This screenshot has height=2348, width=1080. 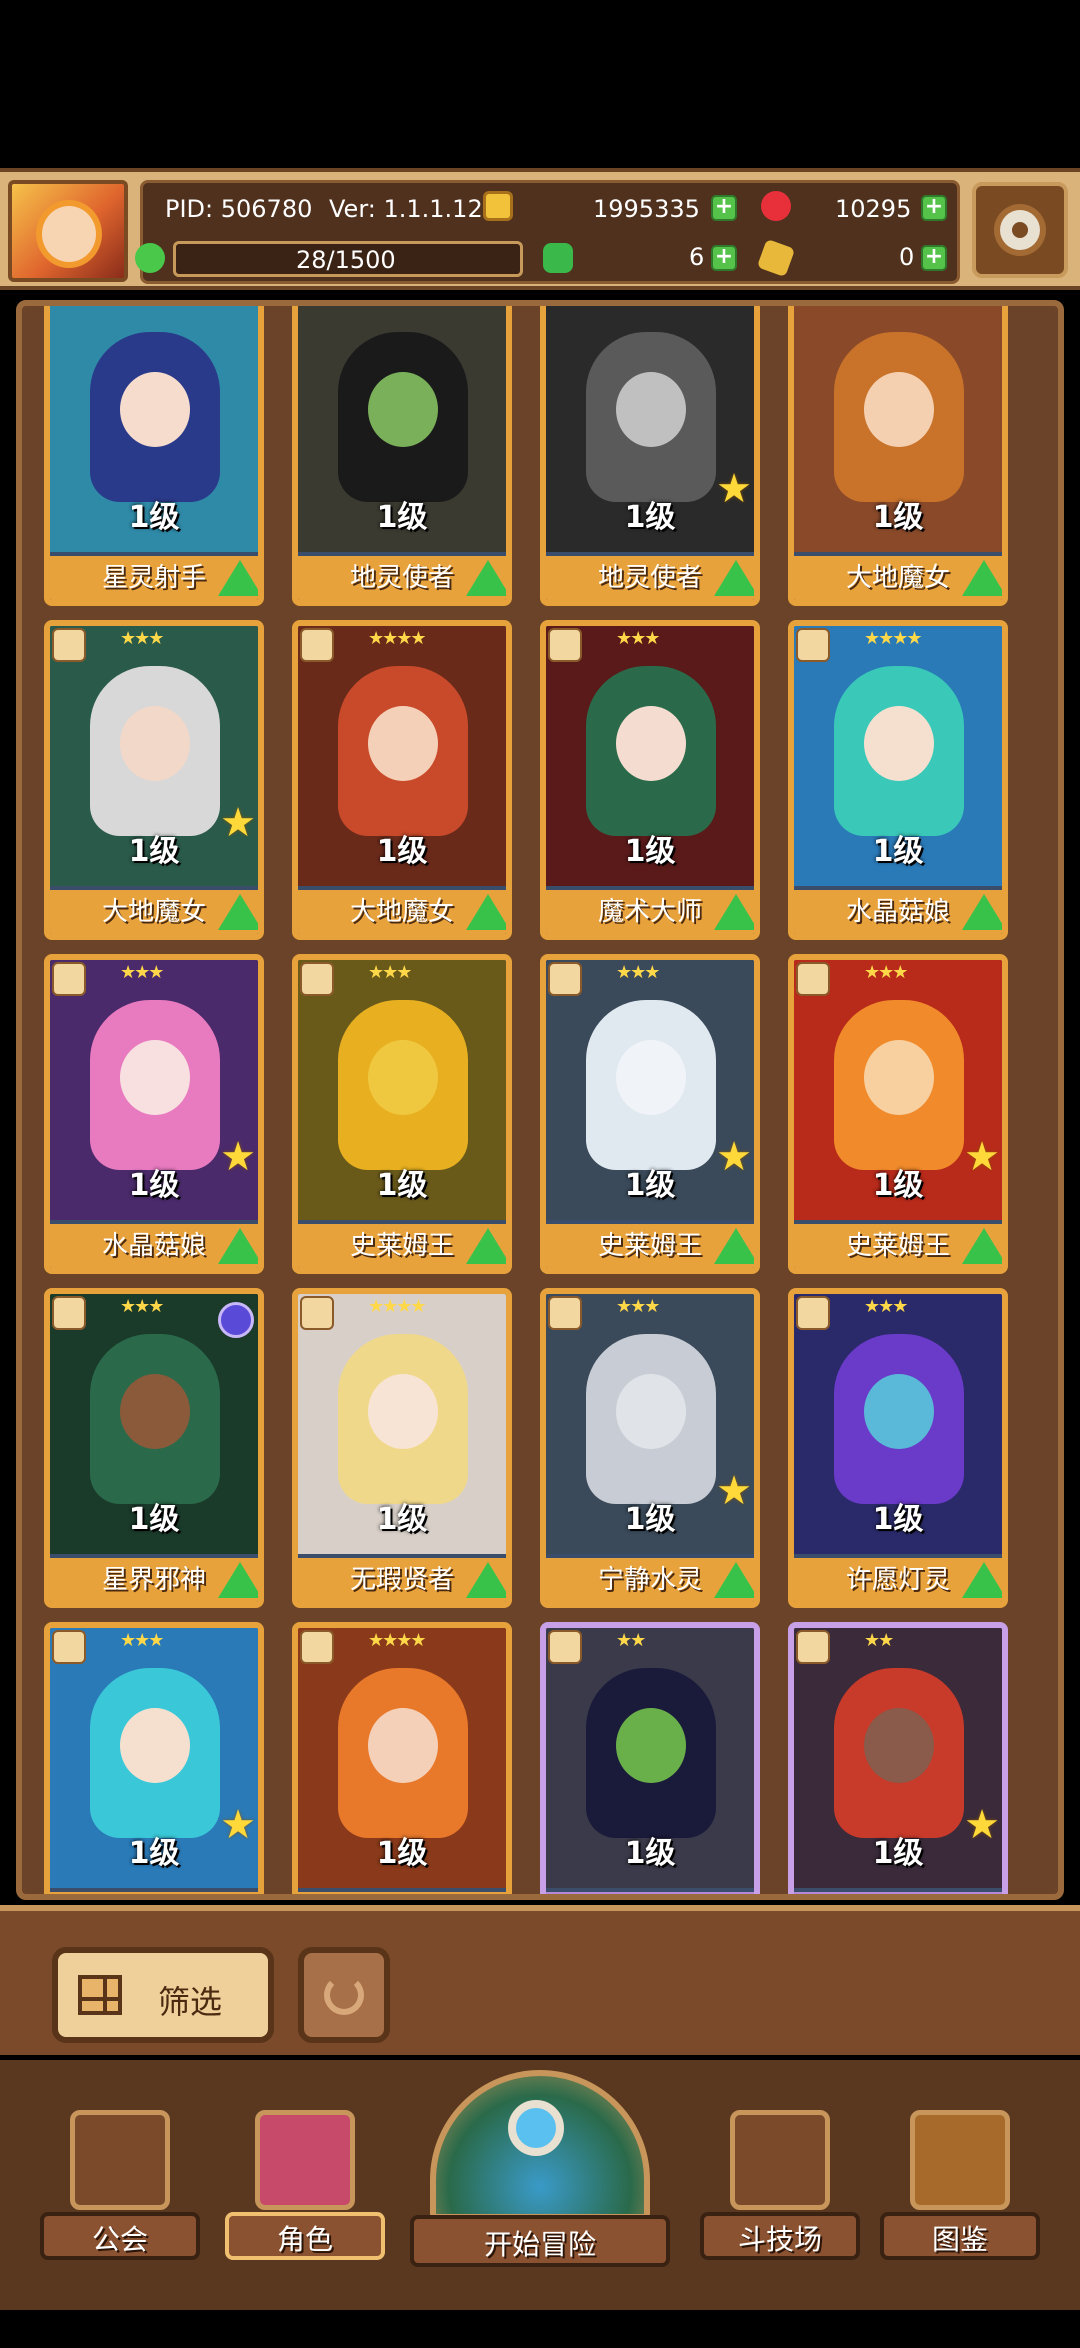 What do you see at coordinates (154, 456) in the screenshot?
I see `character-card: 1级 星灵射手` at bounding box center [154, 456].